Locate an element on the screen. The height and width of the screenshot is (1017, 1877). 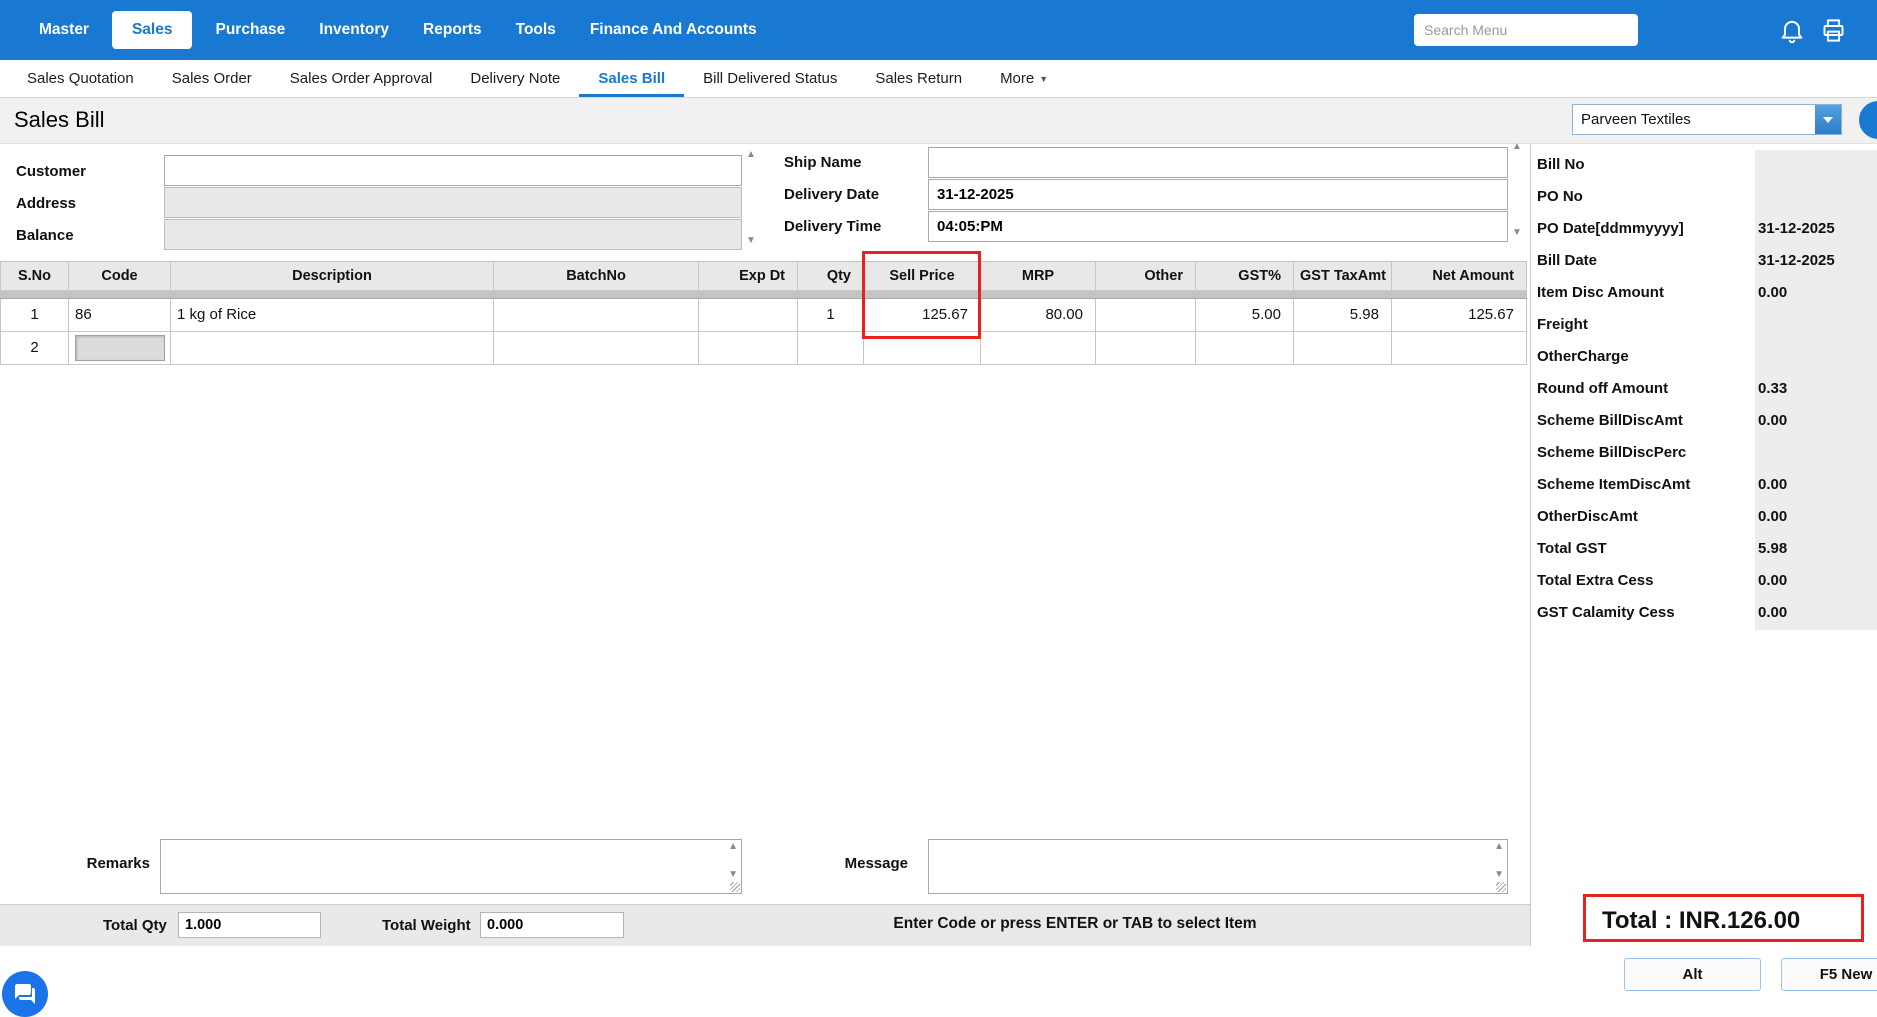
tab-sales-return: Sales Return is located at coordinates (918, 78).